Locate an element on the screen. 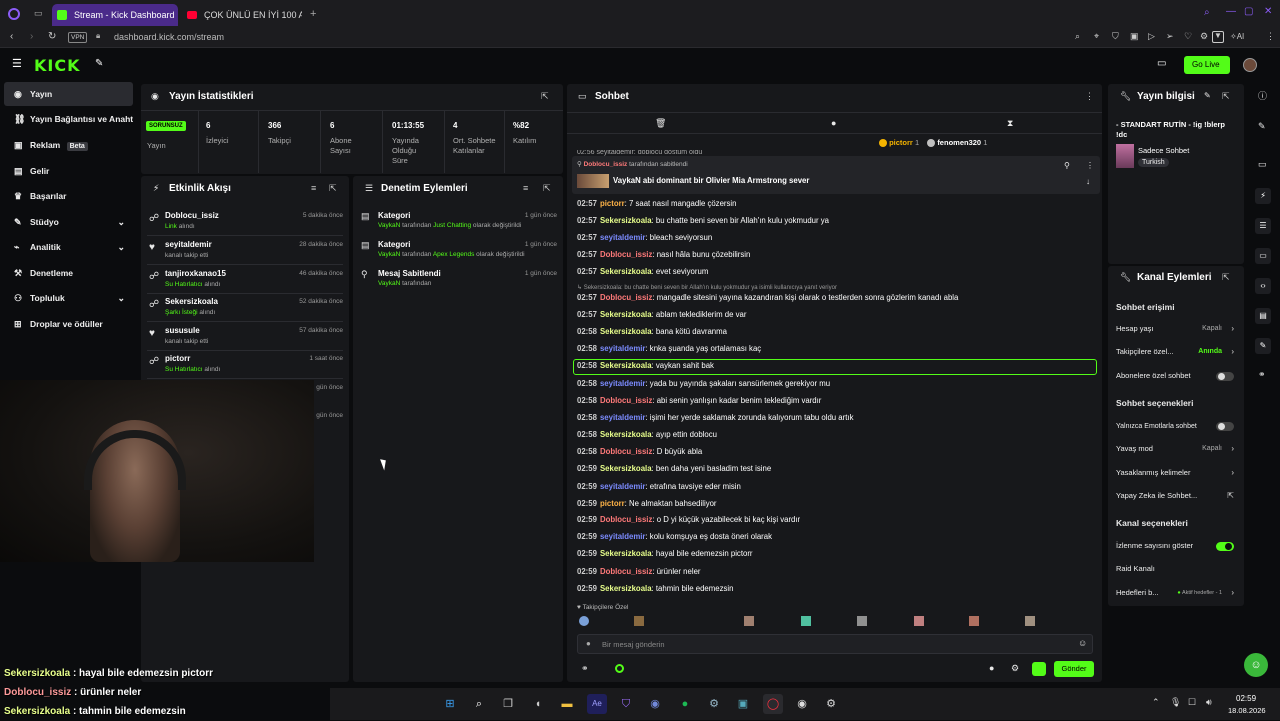 The width and height of the screenshot is (1280, 721). back-icon: ‹ is located at coordinates (11, 37).